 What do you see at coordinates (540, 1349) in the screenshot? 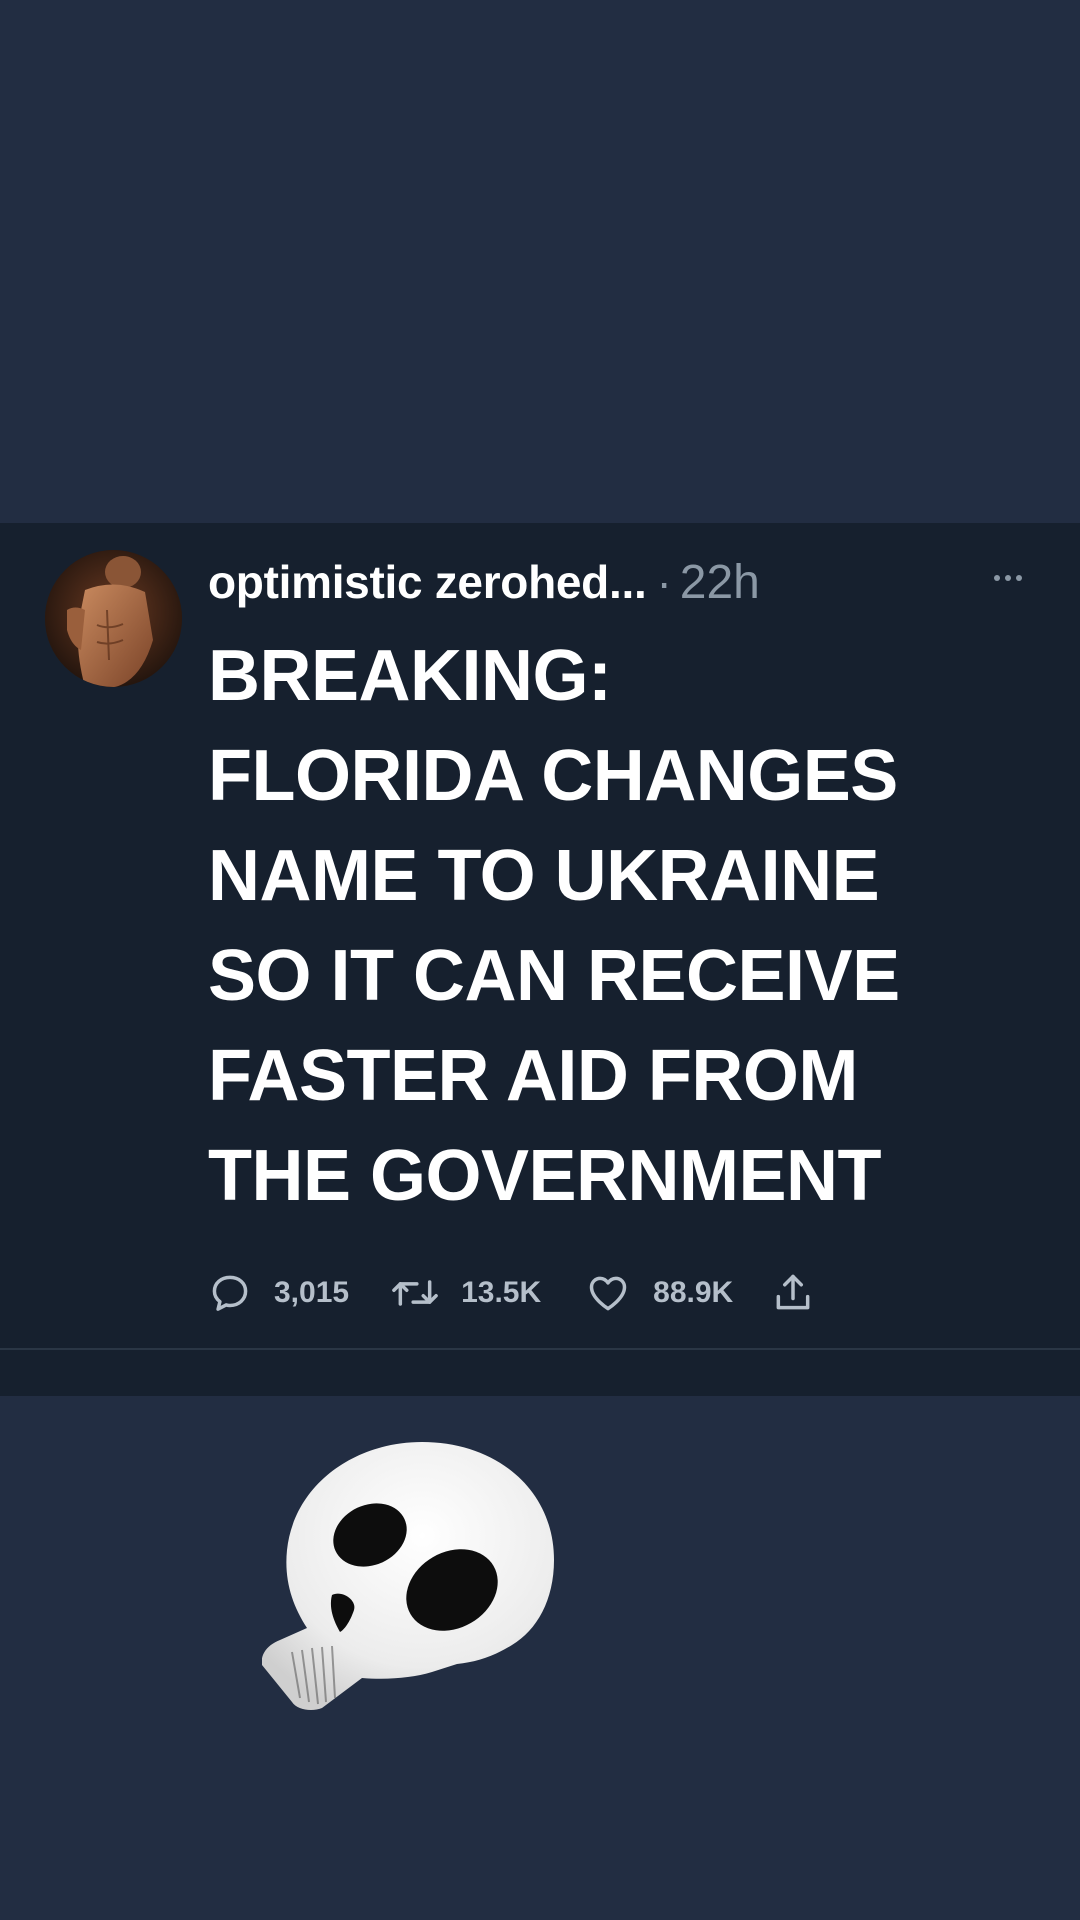
I see `divider` at bounding box center [540, 1349].